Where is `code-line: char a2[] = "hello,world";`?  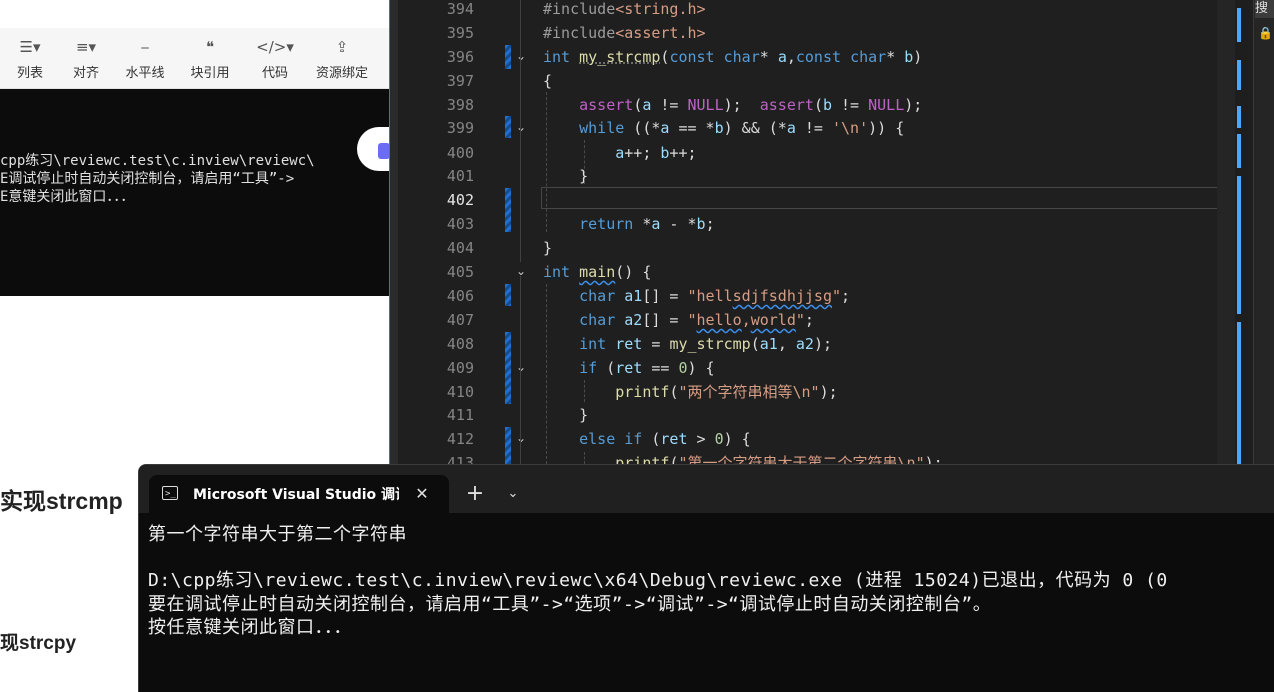 code-line: char a2[] = "hello,world"; is located at coordinates (696, 320).